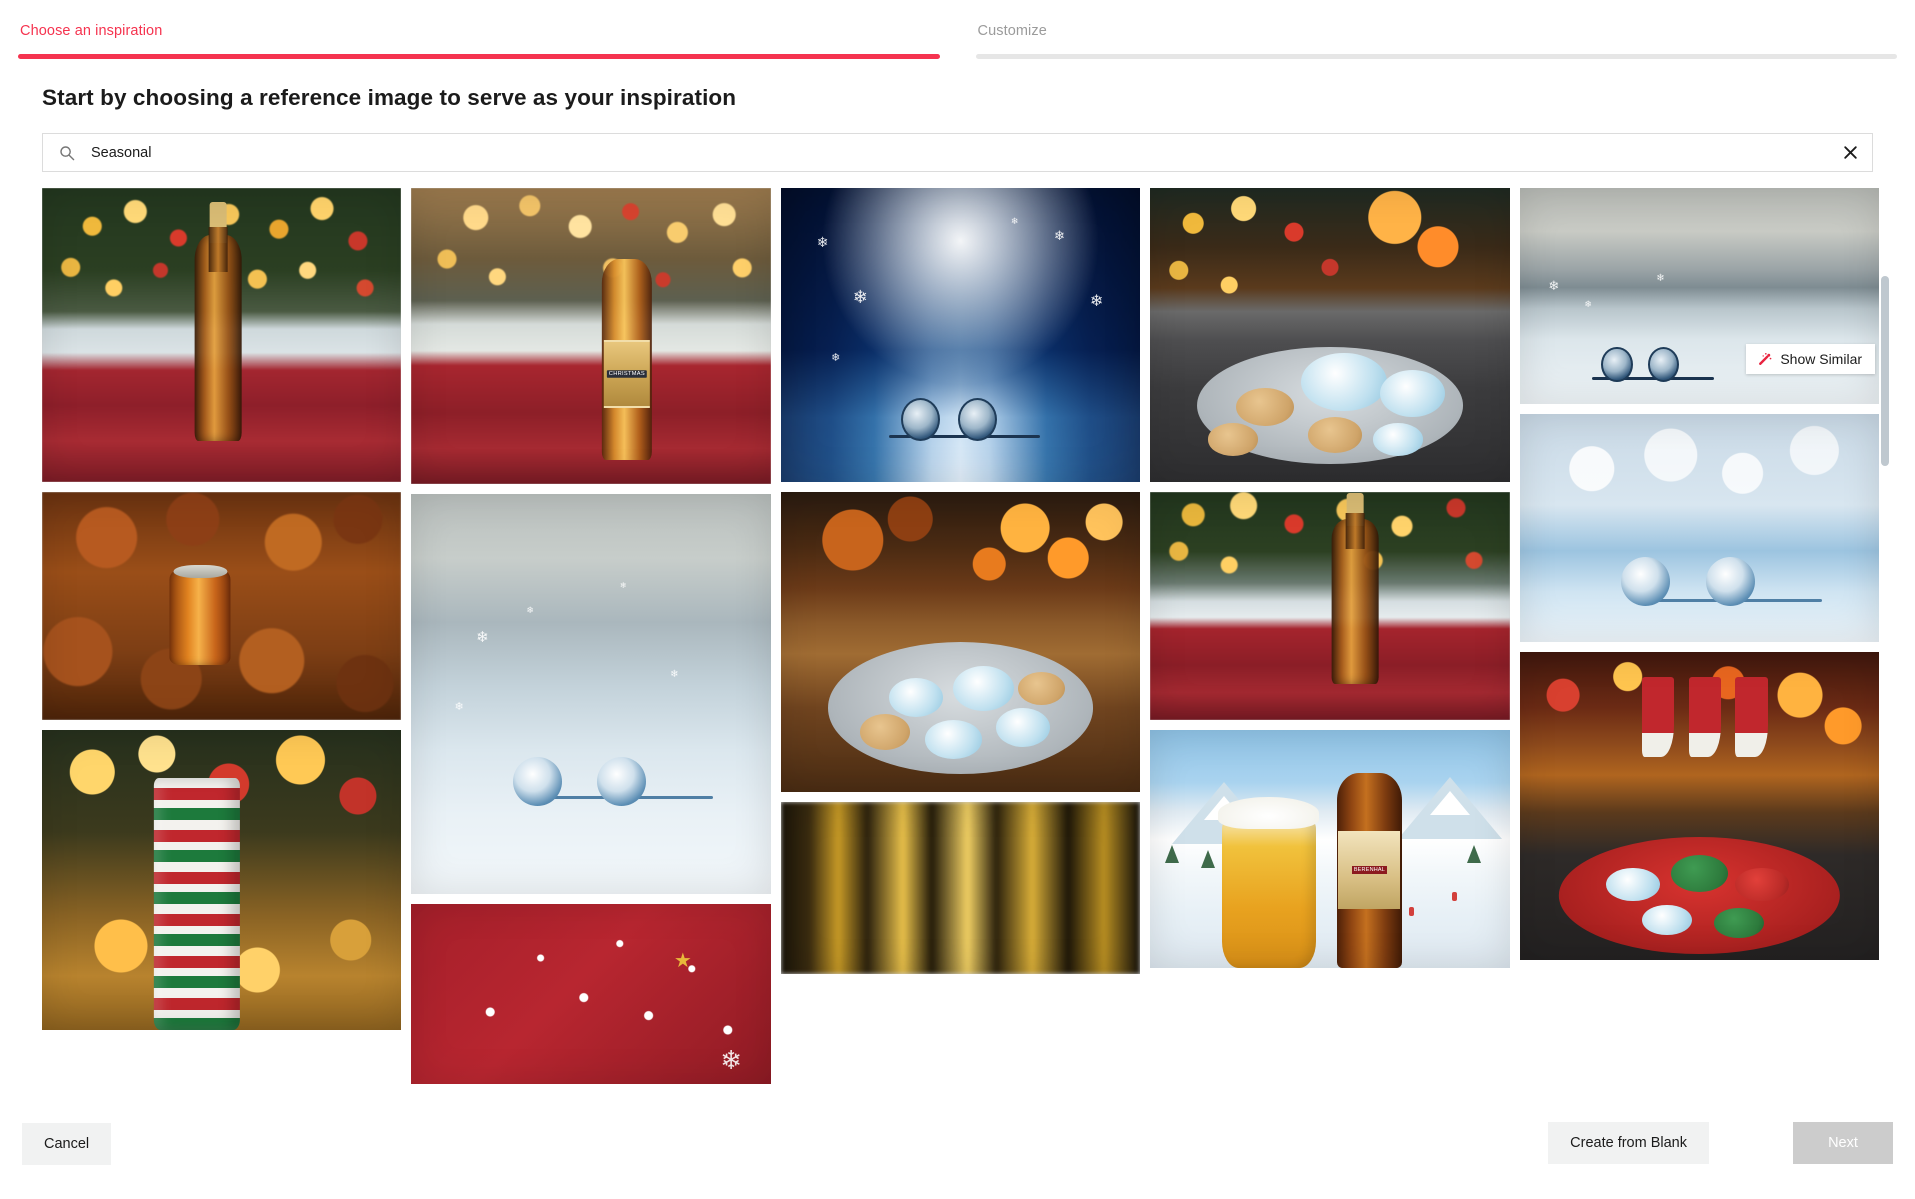 The width and height of the screenshot is (1915, 1199). I want to click on gallery-scrollbar, so click(1885, 638).